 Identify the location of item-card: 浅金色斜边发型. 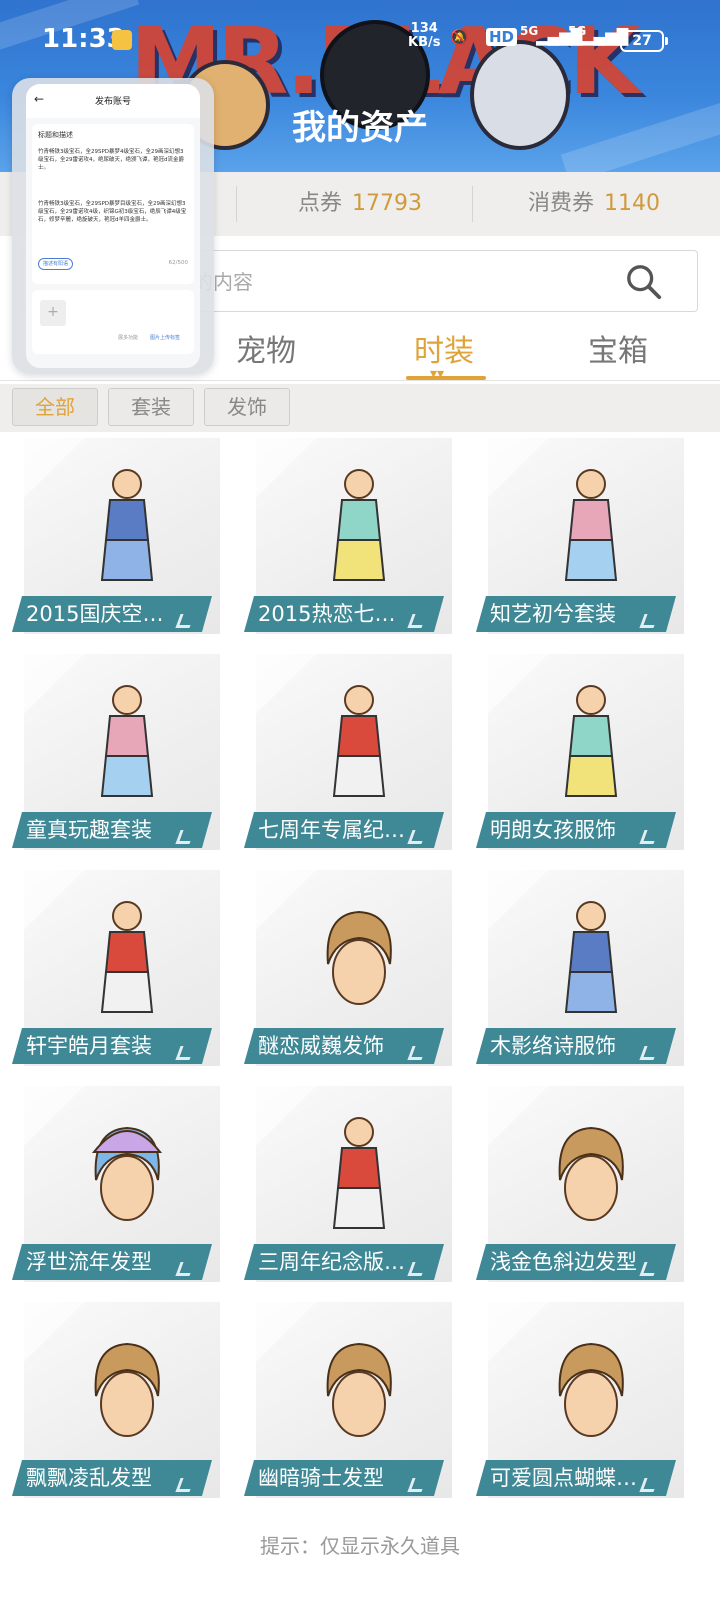
(583, 1186).